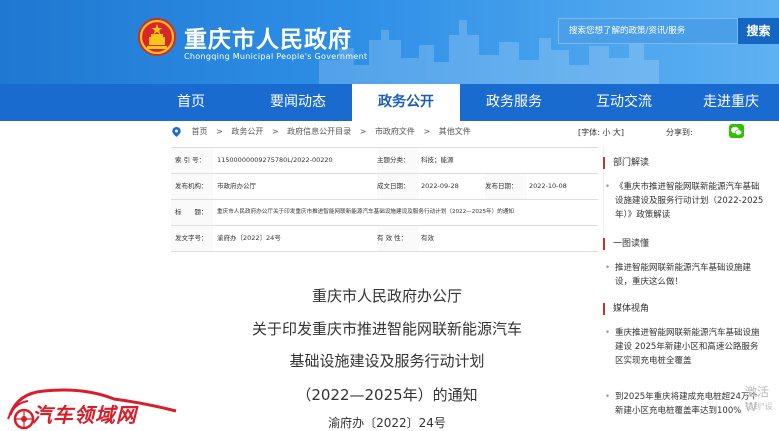 Image resolution: width=779 pixels, height=431 pixels. I want to click on validity-value: 有效, so click(427, 238).